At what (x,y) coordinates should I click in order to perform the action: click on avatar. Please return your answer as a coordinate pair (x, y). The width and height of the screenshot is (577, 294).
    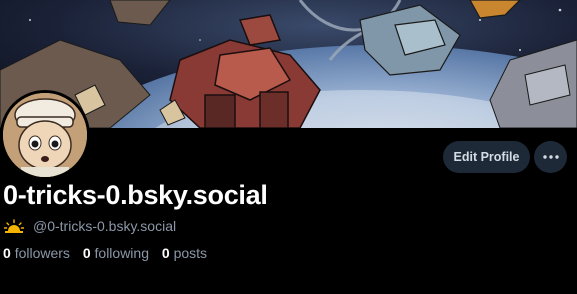
    Looking at the image, I should click on (45, 135).